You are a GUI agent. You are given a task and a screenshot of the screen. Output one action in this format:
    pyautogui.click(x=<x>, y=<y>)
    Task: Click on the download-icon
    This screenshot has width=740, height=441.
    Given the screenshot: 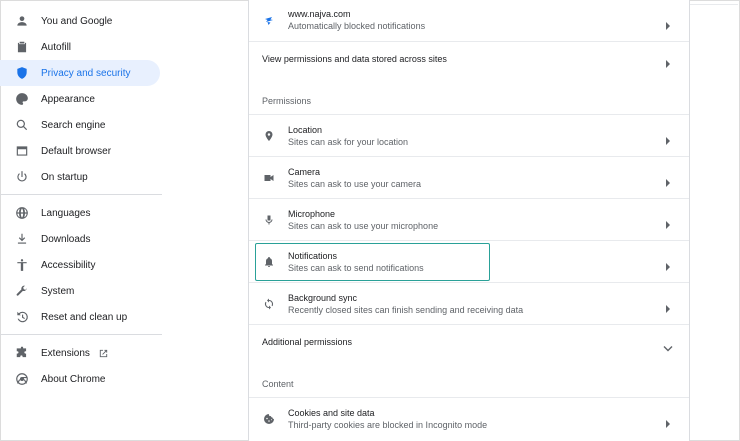 What is the action you would take?
    pyautogui.click(x=22, y=239)
    